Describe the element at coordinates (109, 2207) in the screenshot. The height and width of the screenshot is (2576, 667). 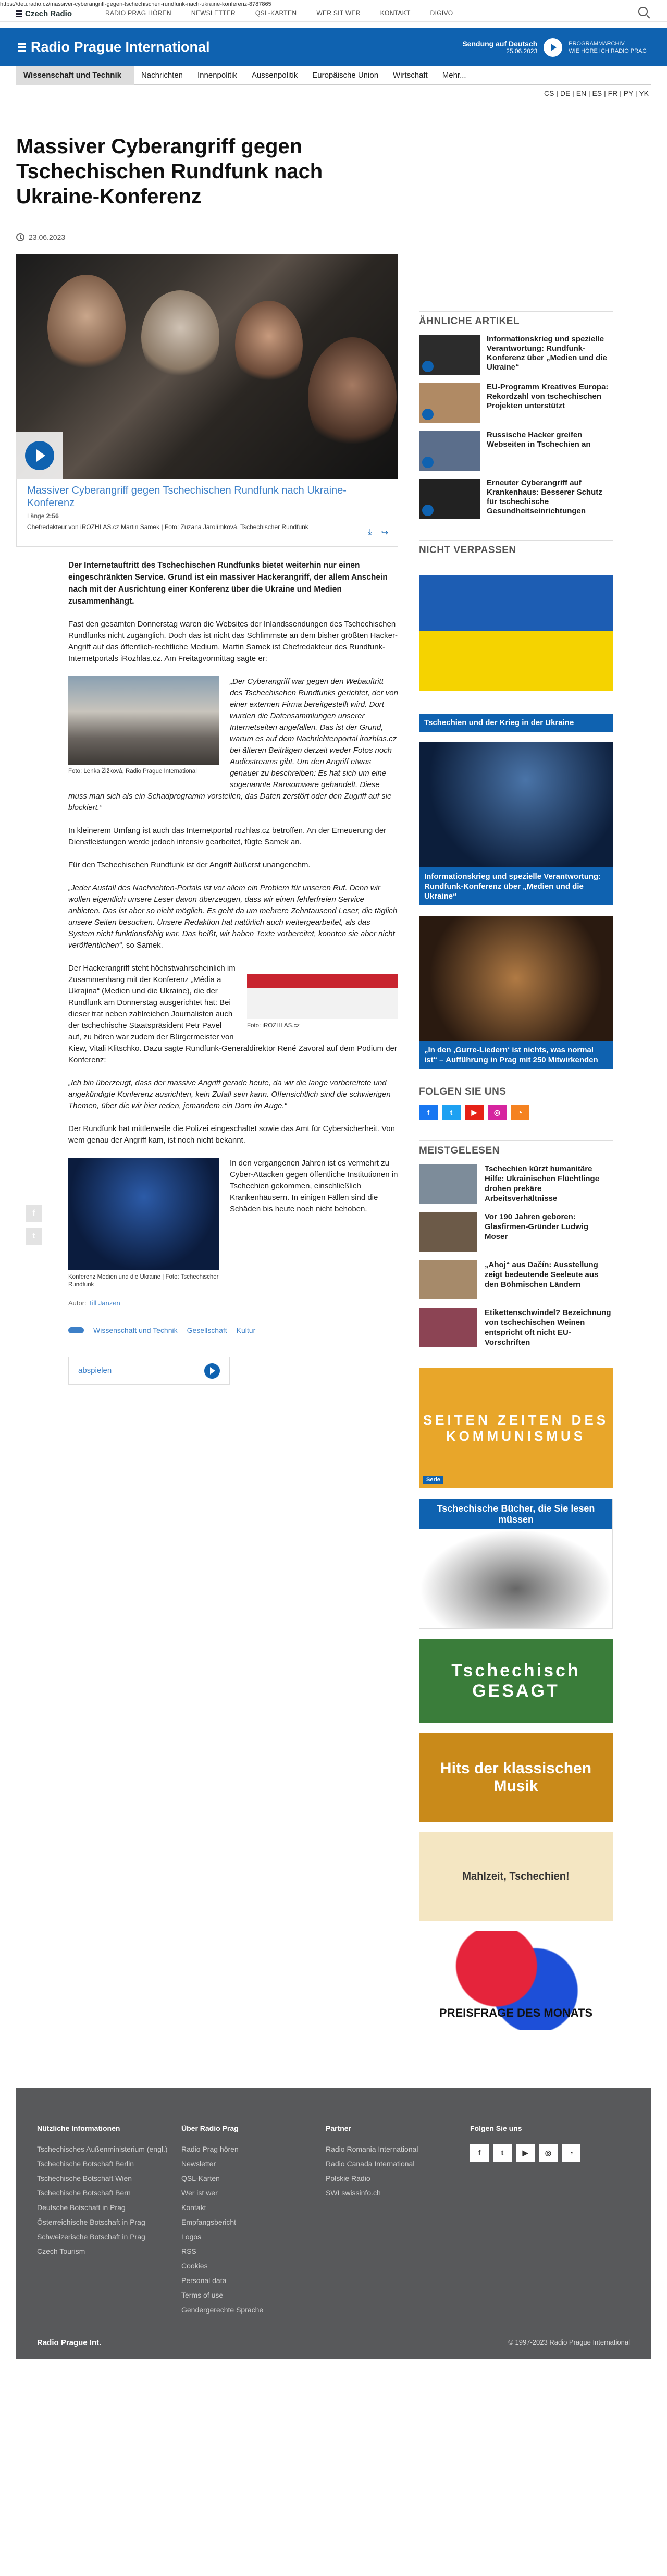
I see `footer-link: Deutsche Botschaft in Prag` at that location.